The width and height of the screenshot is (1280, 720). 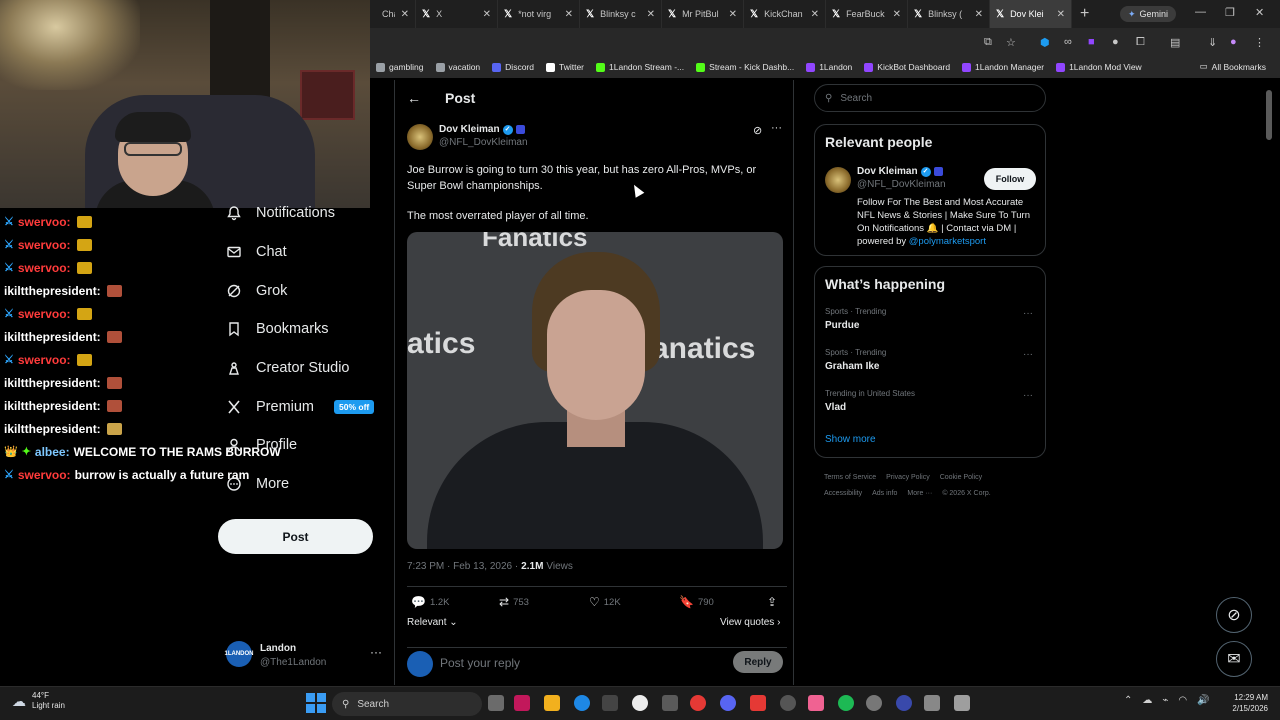 What do you see at coordinates (1233, 66) in the screenshot?
I see `all-bookmarks-button: ▭ All Bookmarks` at bounding box center [1233, 66].